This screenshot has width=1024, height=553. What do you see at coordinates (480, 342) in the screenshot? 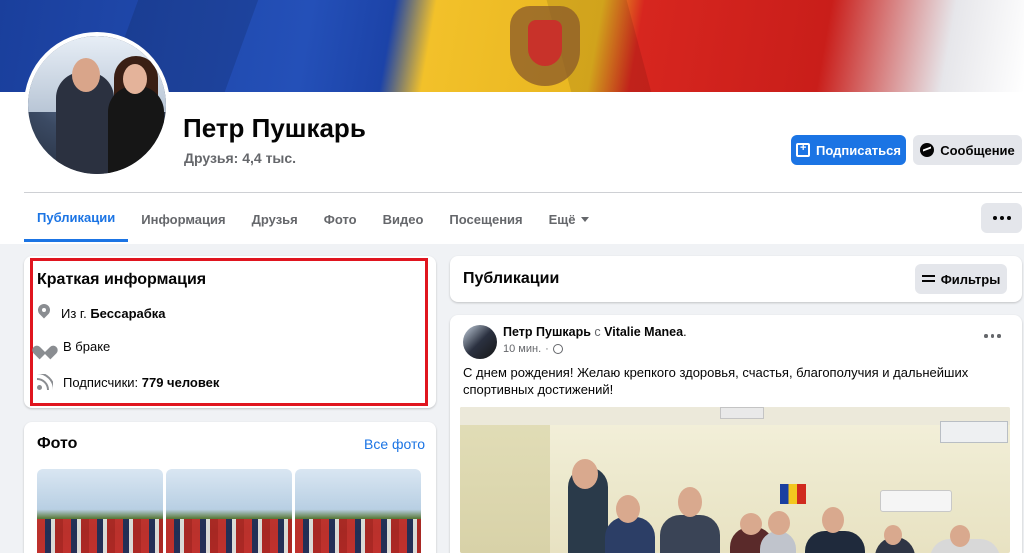
I see `post-author-avatar` at bounding box center [480, 342].